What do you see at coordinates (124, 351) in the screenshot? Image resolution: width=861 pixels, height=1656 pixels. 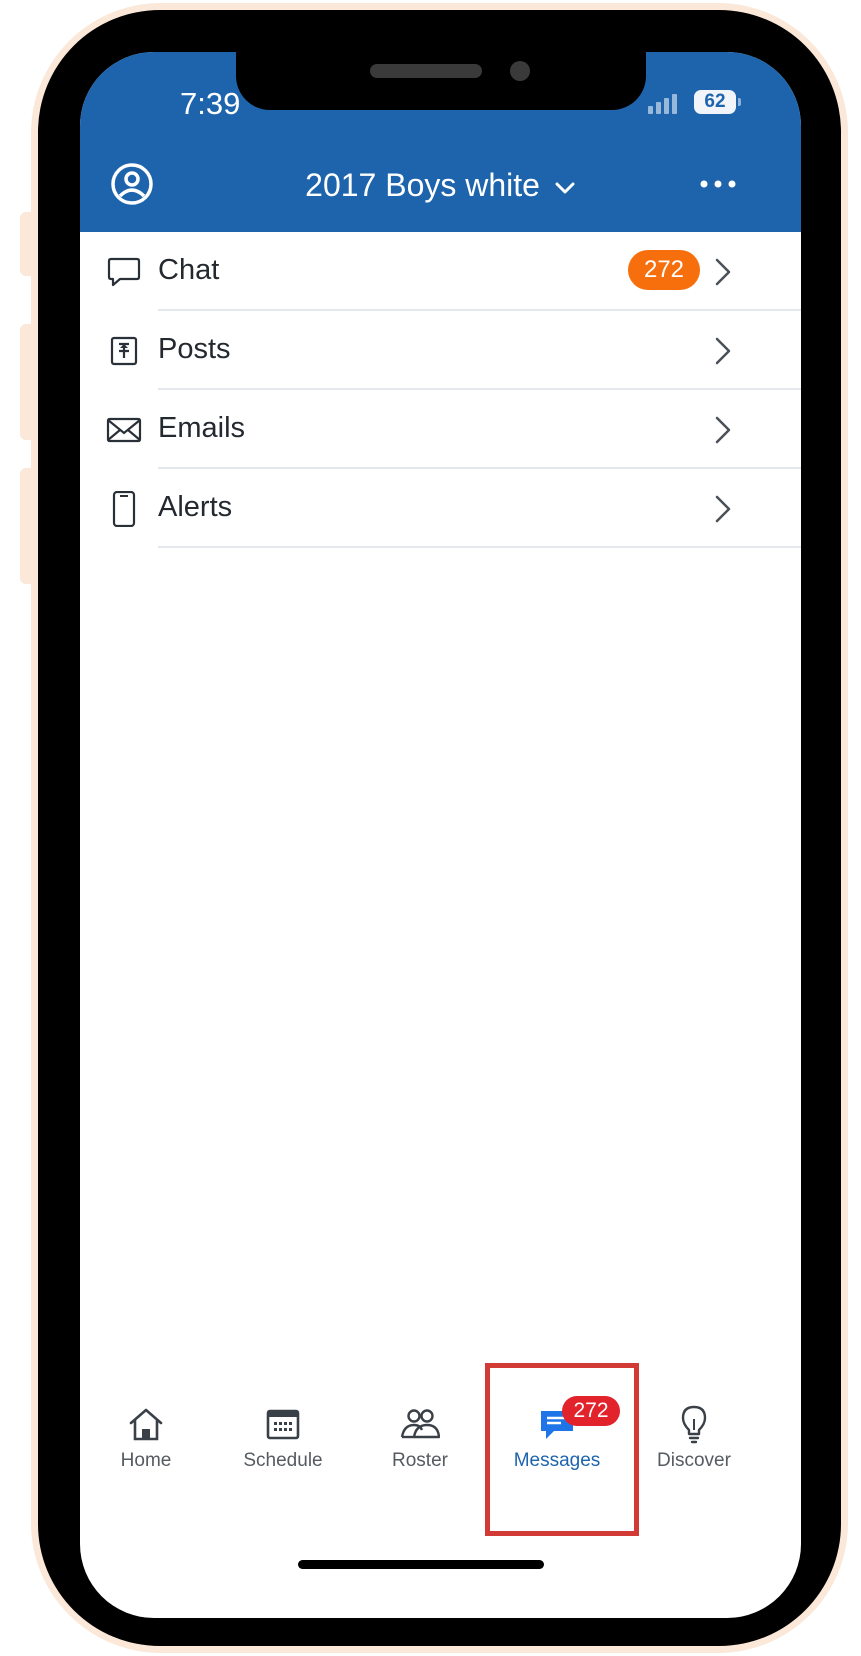 I see `pin-icon` at bounding box center [124, 351].